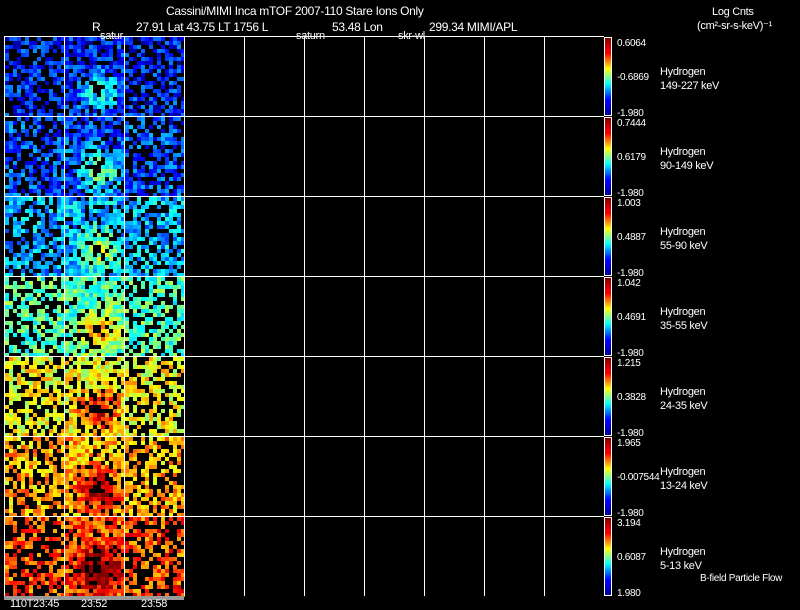 This screenshot has width=800, height=610. I want to click on image-cell-r7-c7, so click(394, 556).